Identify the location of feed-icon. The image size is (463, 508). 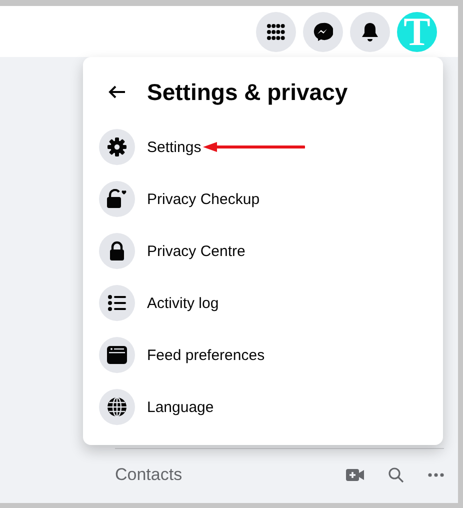
(117, 355).